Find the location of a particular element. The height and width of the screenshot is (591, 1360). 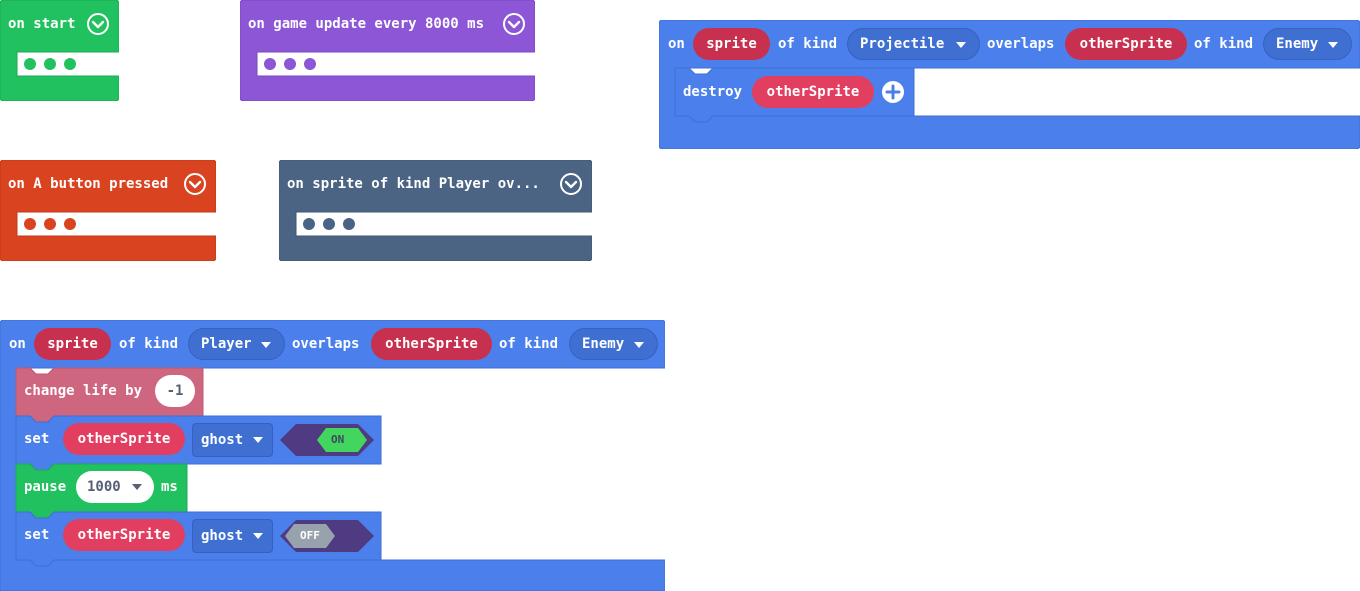

toggle-off-label: OFF is located at coordinates (310, 535).